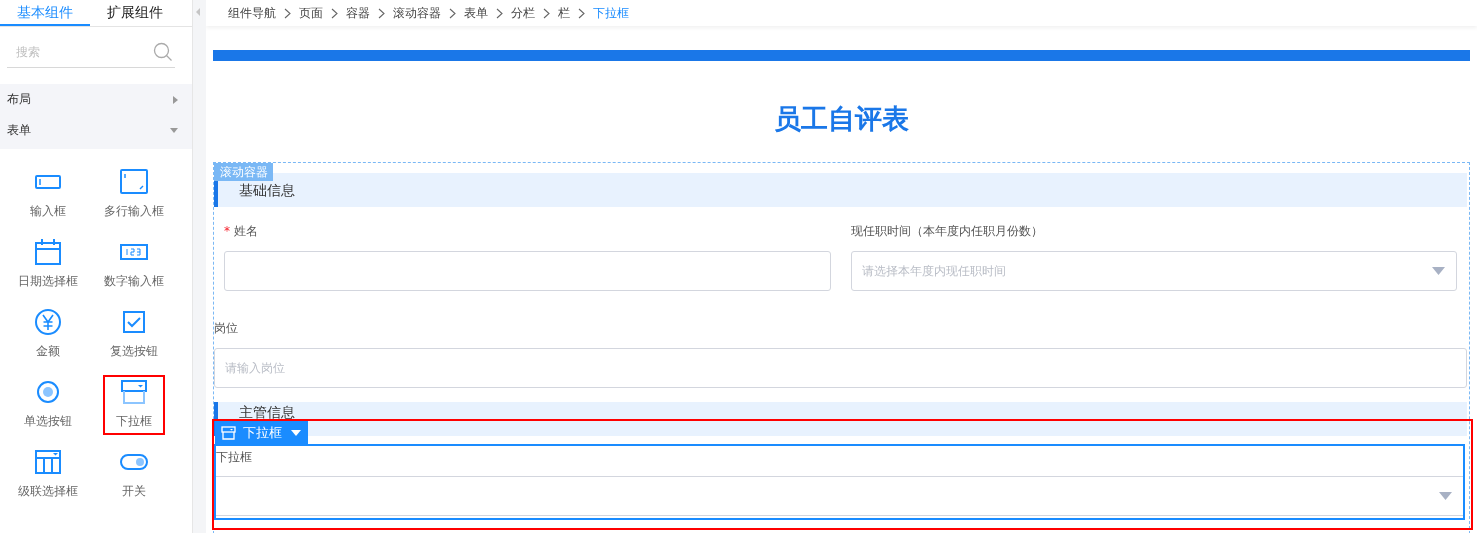  Describe the element at coordinates (841, 119) in the screenshot. I see `form-title: 员工自评表` at that location.